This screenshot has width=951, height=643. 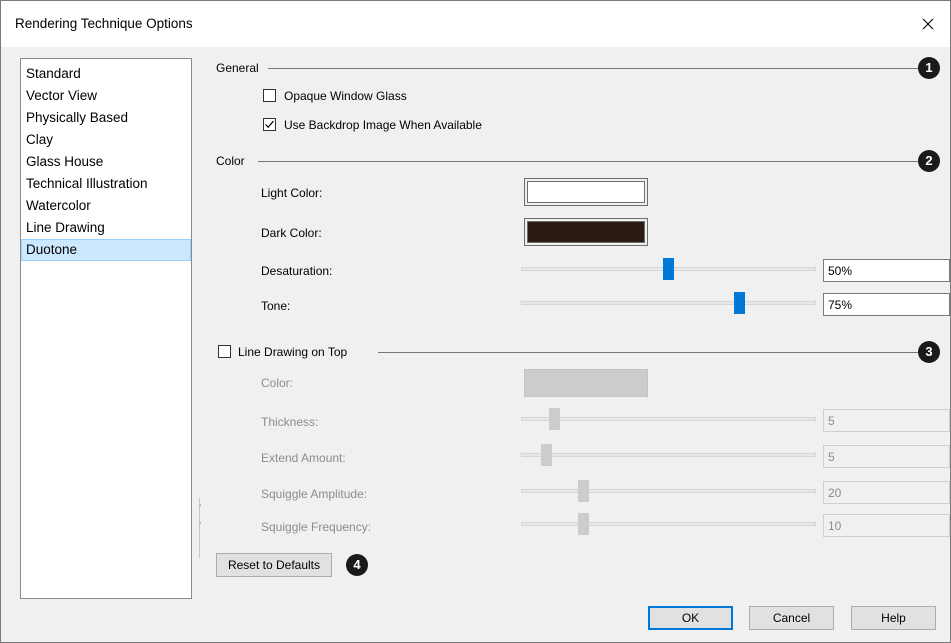 What do you see at coordinates (886, 420) in the screenshot?
I see `thickness-input` at bounding box center [886, 420].